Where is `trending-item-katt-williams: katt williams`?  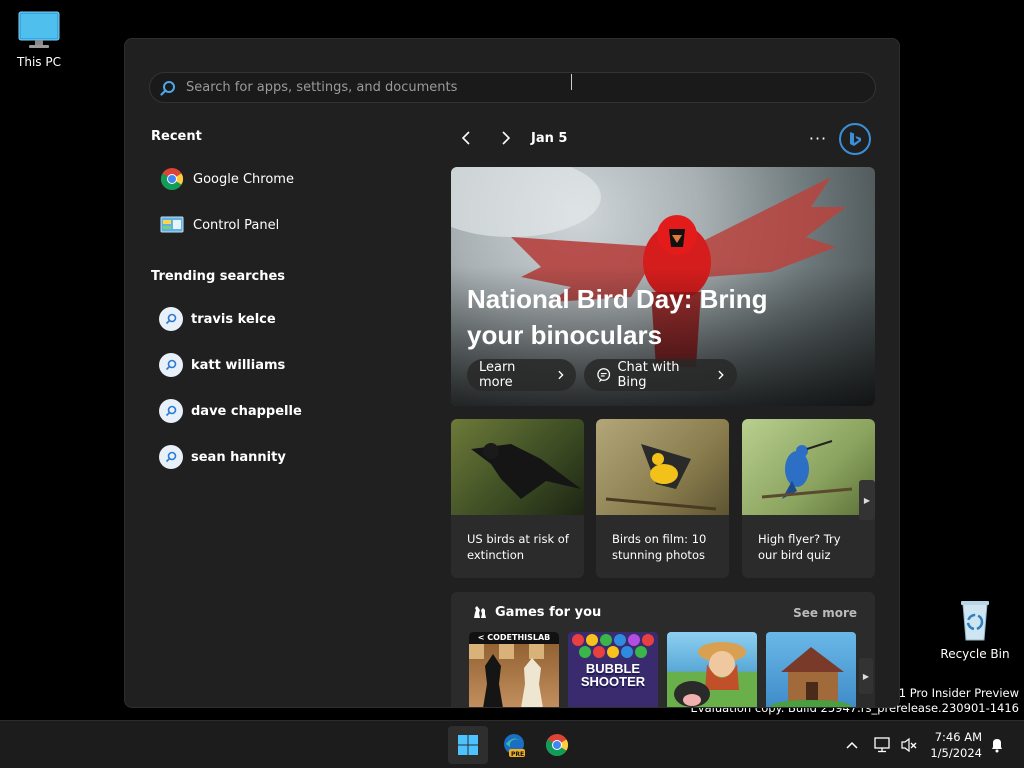
trending-item-katt-williams: katt williams is located at coordinates (289, 365).